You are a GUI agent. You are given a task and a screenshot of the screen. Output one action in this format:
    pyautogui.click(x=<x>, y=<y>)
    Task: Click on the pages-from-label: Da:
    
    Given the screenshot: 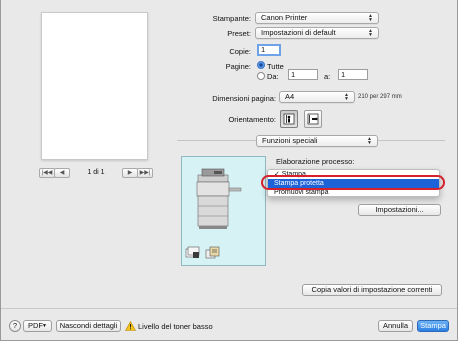 What is the action you would take?
    pyautogui.click(x=273, y=76)
    